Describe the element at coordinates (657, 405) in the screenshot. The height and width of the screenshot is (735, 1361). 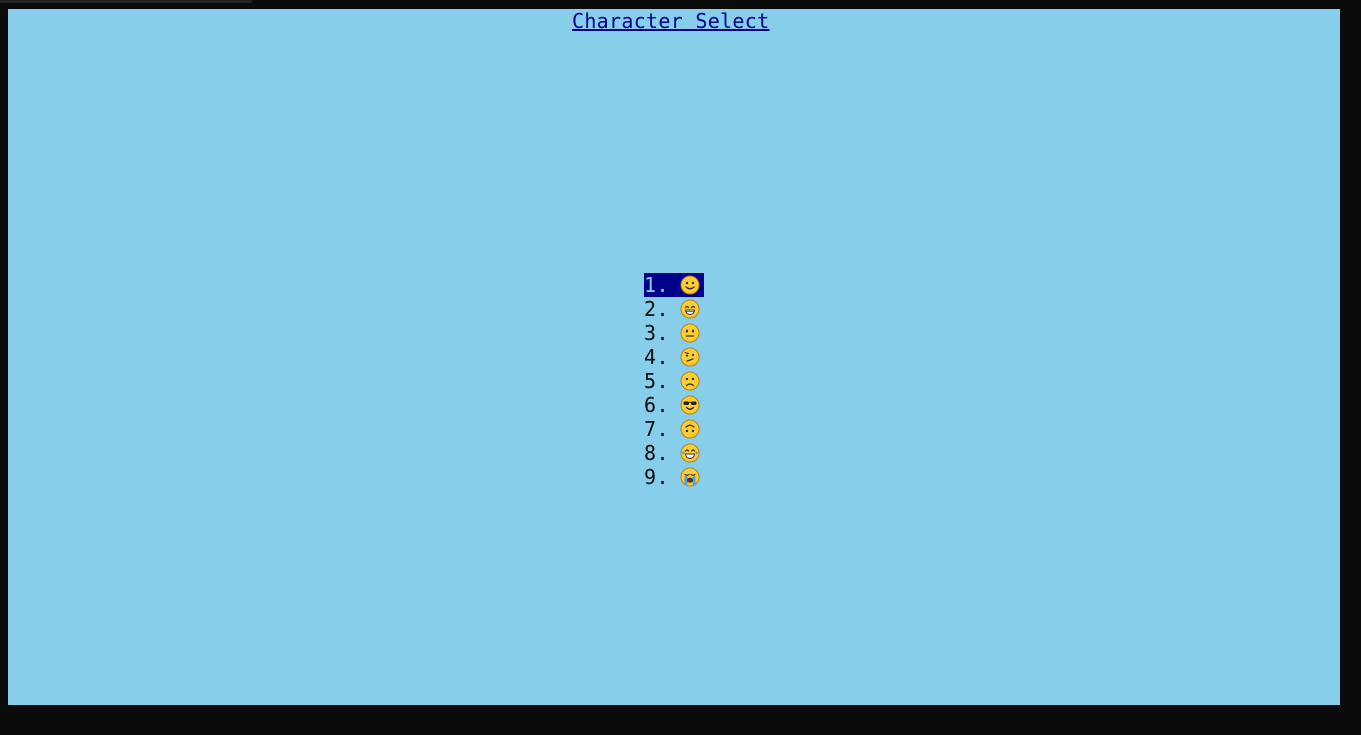
I see `option-number: 6.` at that location.